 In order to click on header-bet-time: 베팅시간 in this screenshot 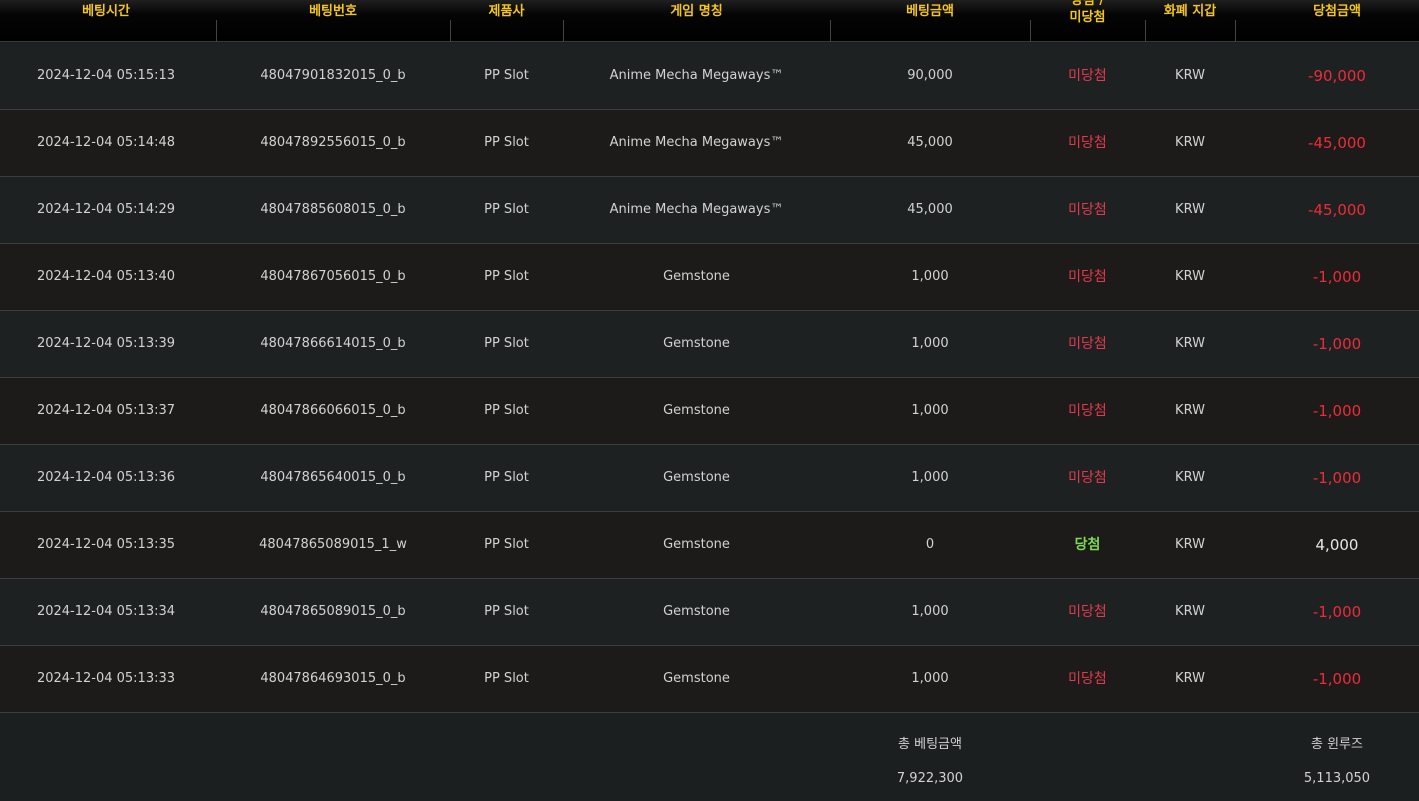, I will do `click(106, 21)`.